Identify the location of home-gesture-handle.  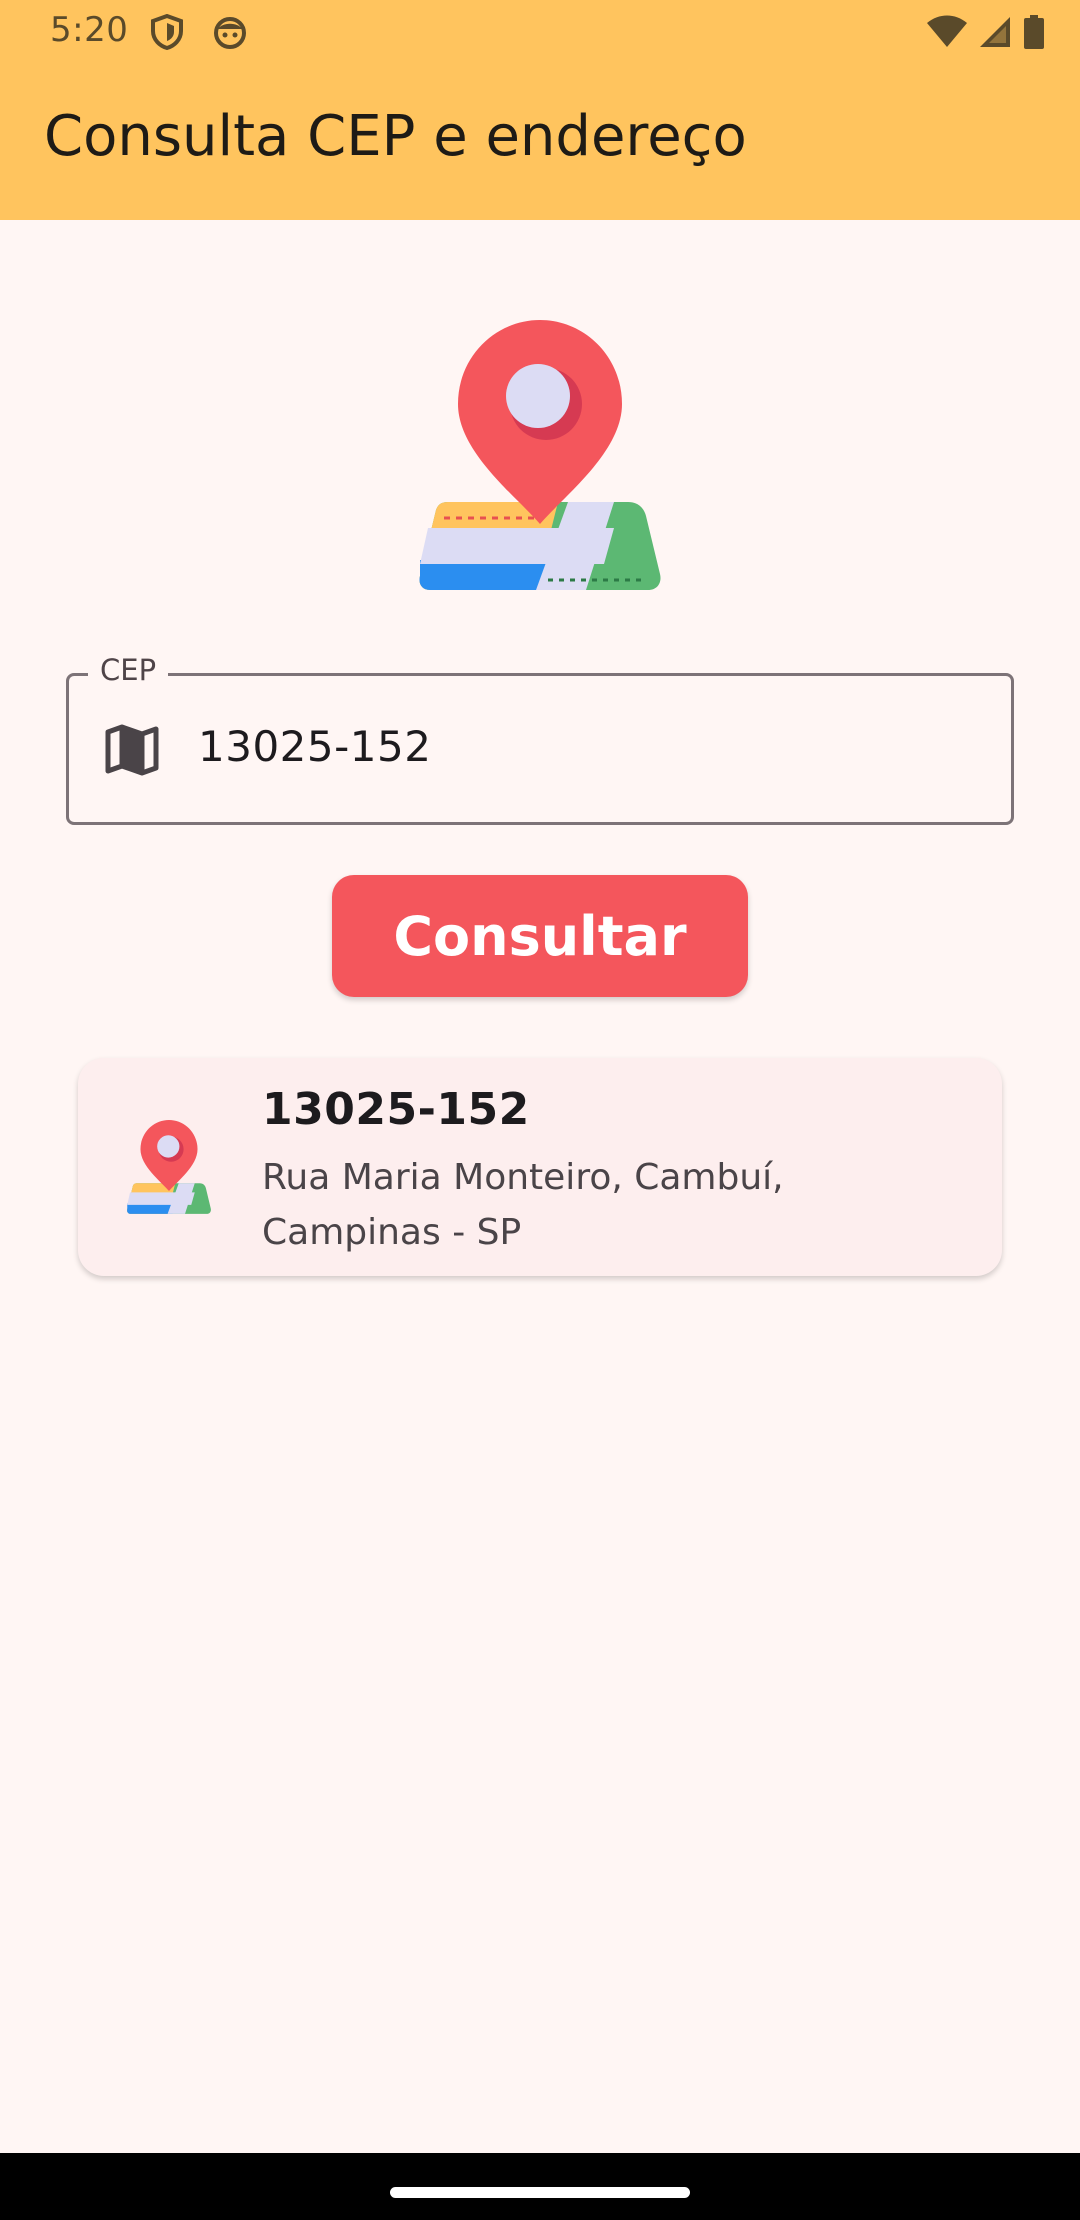
(540, 2192).